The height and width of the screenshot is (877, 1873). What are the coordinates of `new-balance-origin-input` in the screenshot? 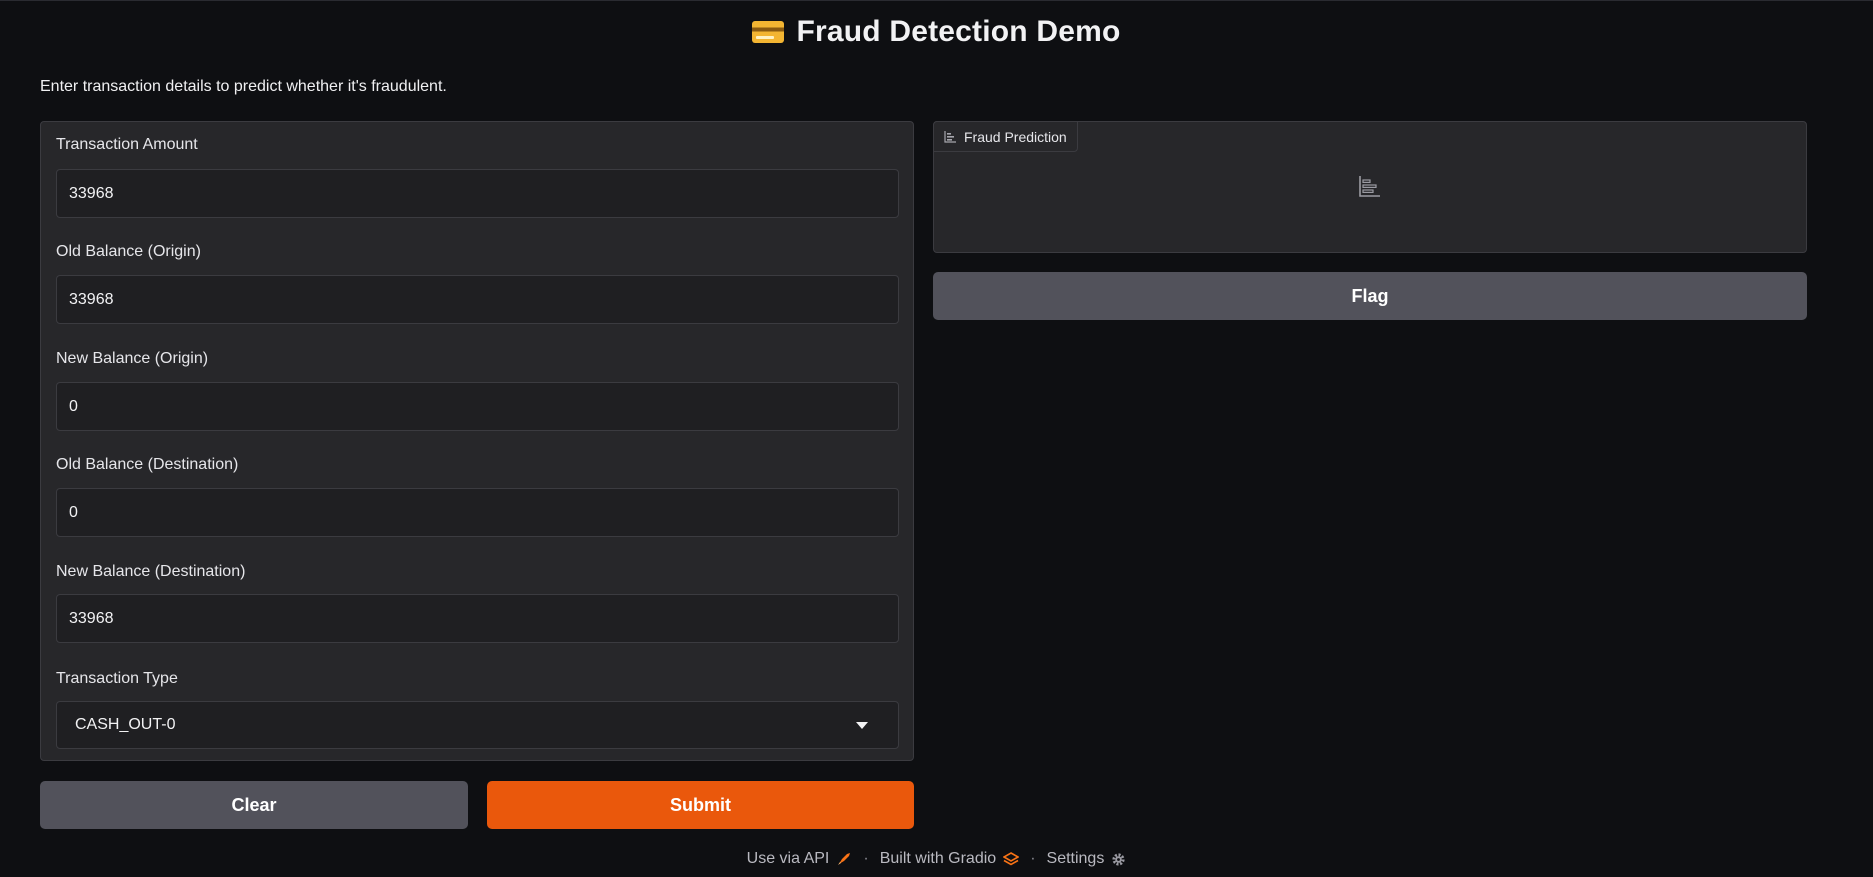 It's located at (477, 406).